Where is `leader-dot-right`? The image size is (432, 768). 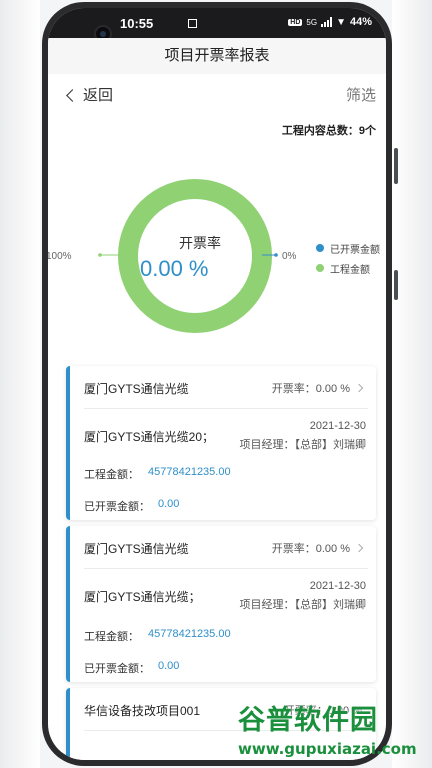 leader-dot-right is located at coordinates (276, 255).